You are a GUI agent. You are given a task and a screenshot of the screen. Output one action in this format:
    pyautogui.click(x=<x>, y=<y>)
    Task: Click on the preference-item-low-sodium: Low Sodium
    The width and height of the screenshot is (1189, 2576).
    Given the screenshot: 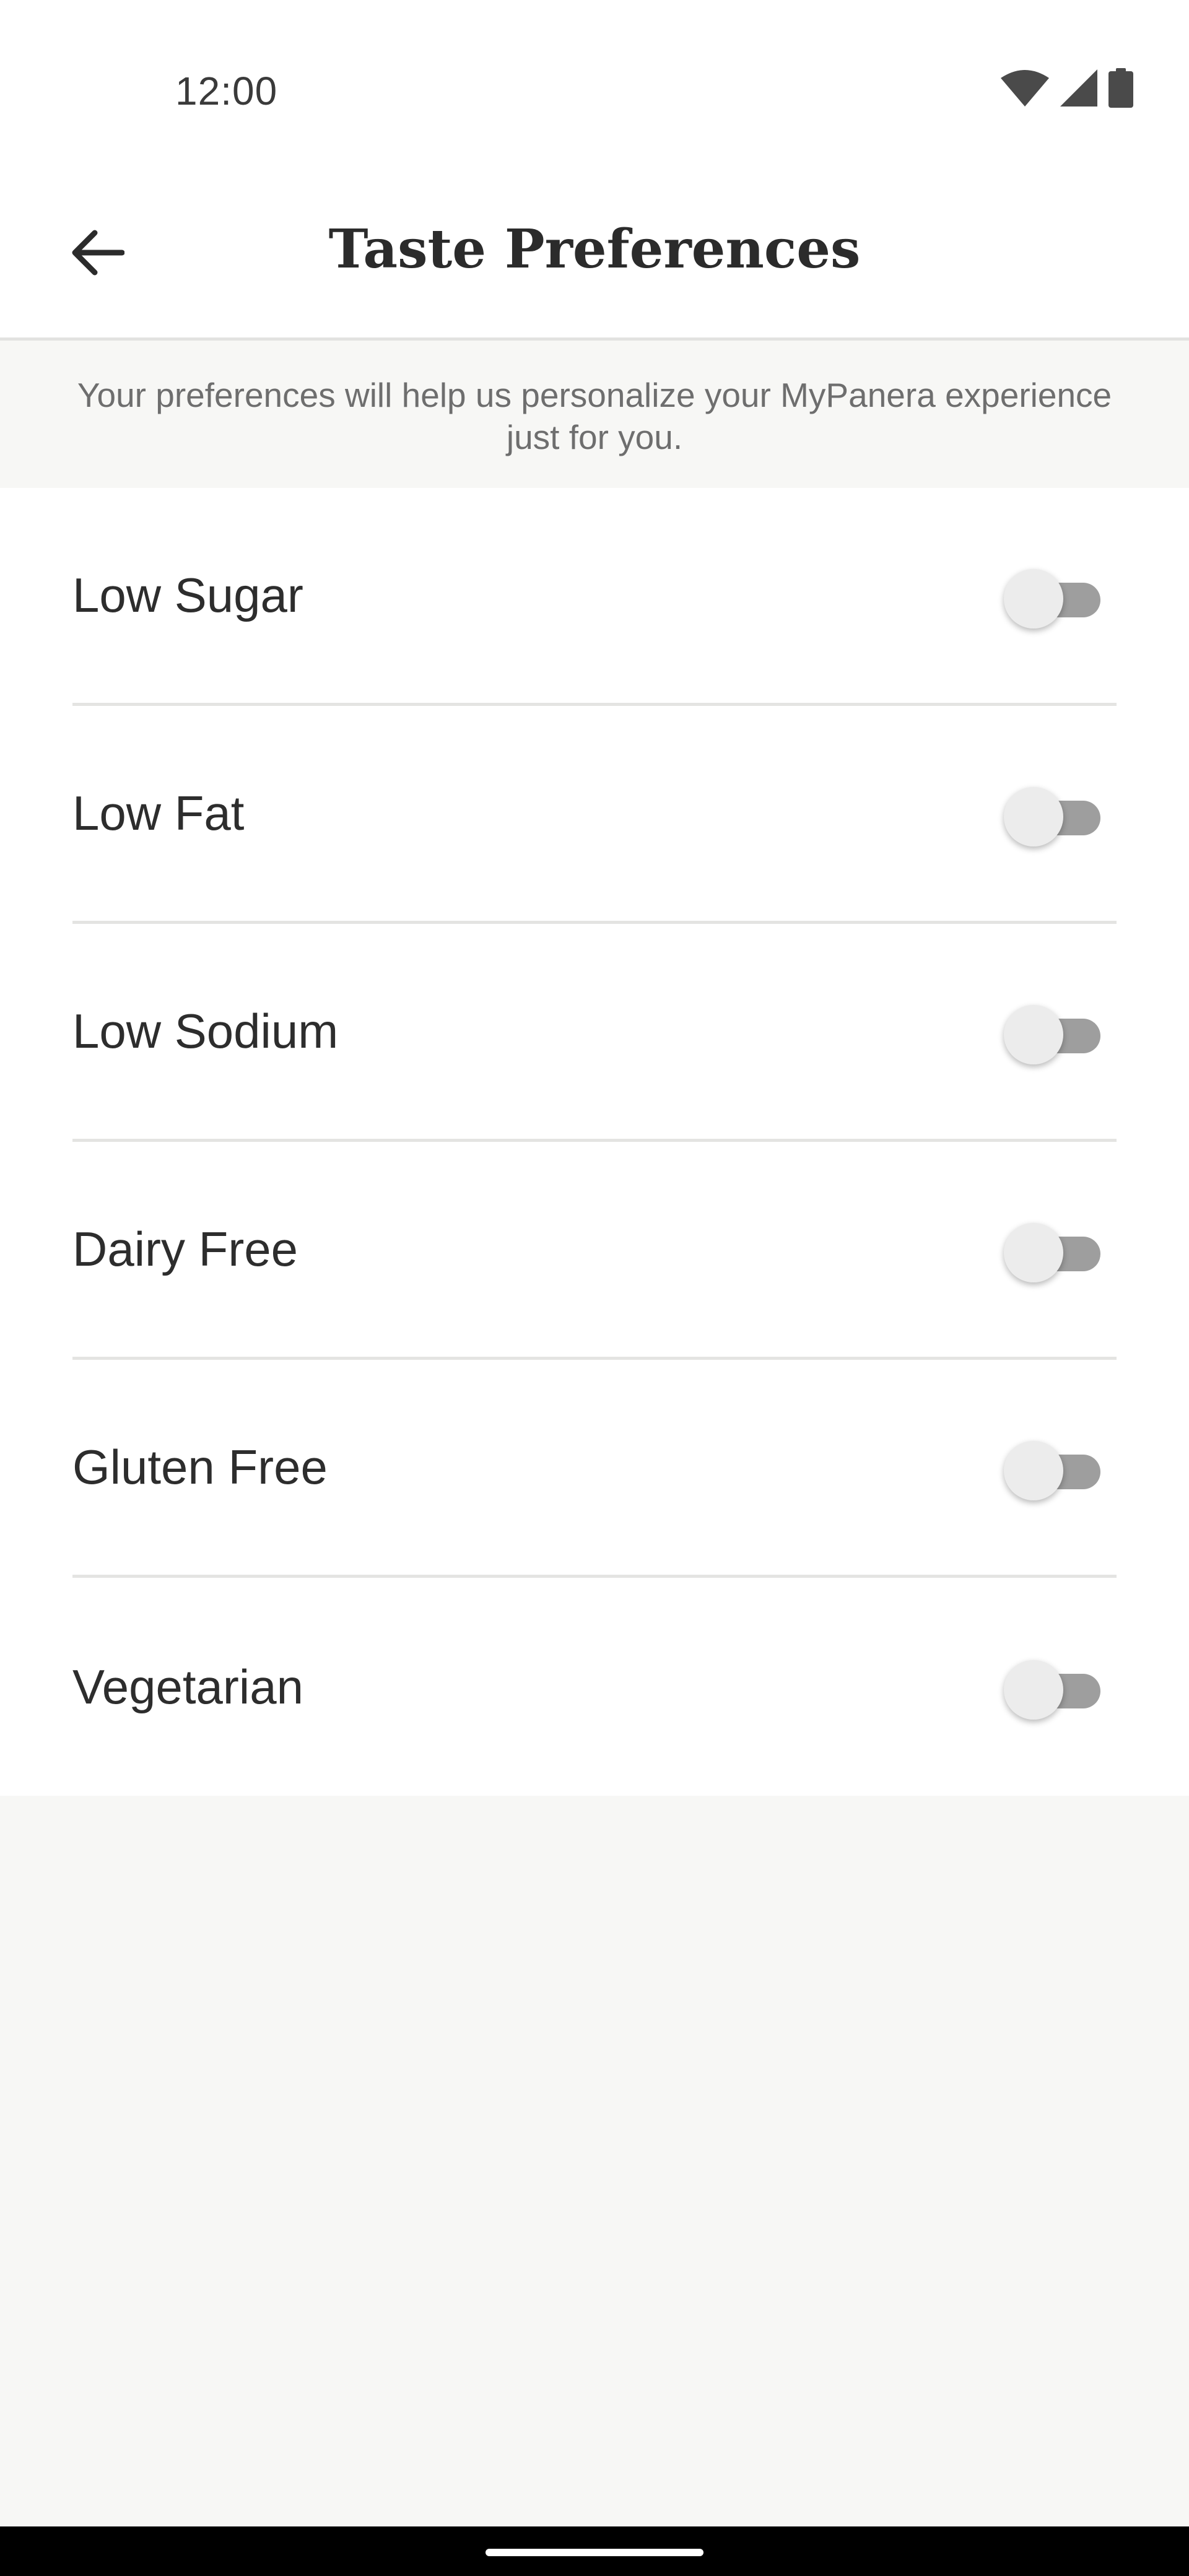 What is the action you would take?
    pyautogui.click(x=594, y=1033)
    